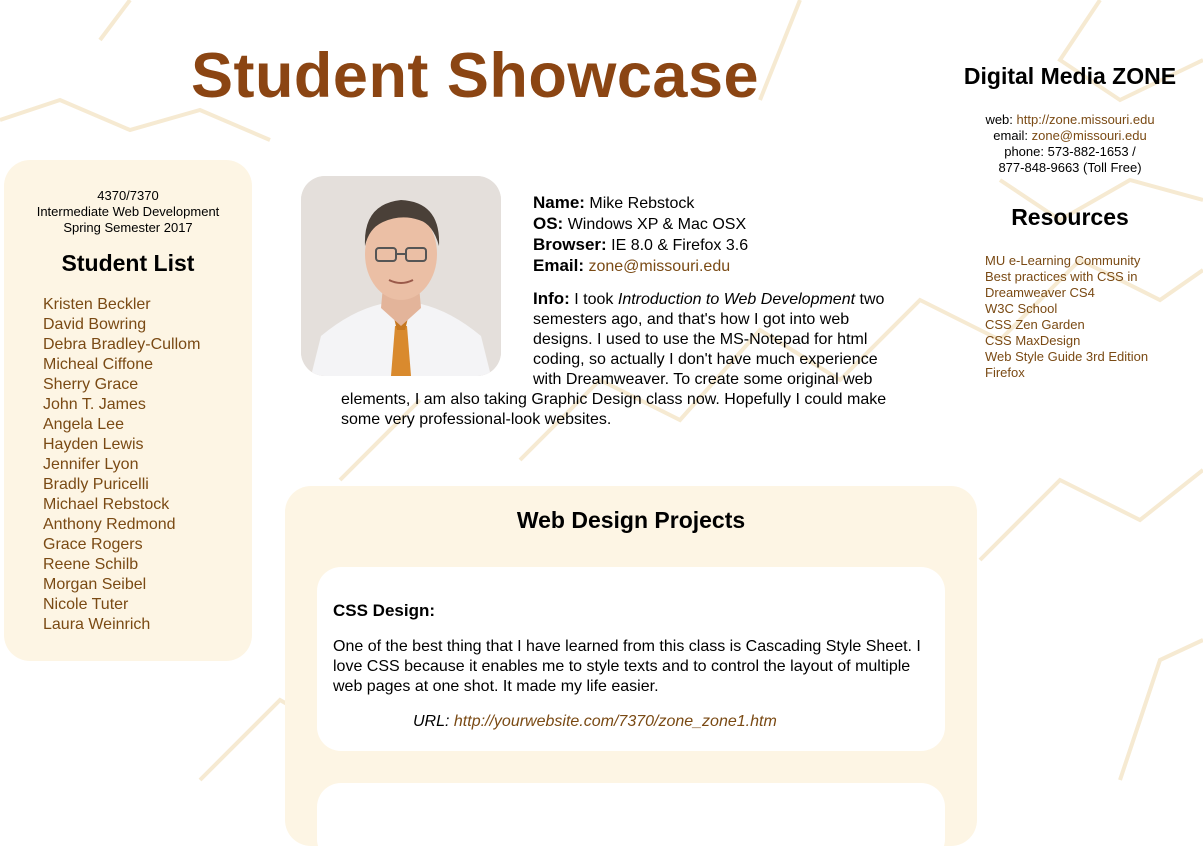 This screenshot has width=1203, height=863. I want to click on student-link: Debra Bradley-Cullom, so click(121, 344).